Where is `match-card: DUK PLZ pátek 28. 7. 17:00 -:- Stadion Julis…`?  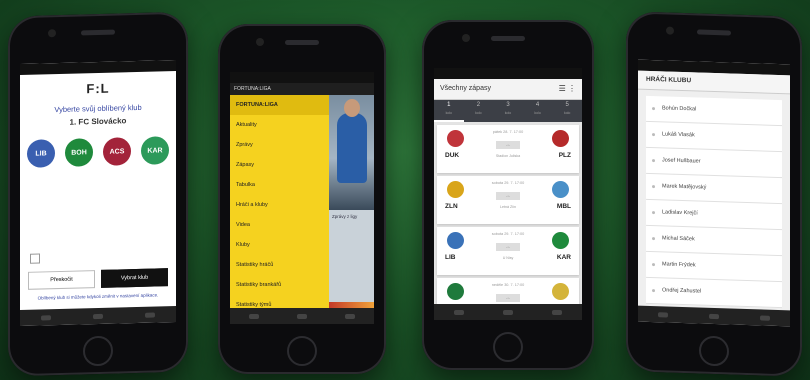 match-card: DUK PLZ pátek 28. 7. 17:00 -:- Stadion Julis… is located at coordinates (508, 149).